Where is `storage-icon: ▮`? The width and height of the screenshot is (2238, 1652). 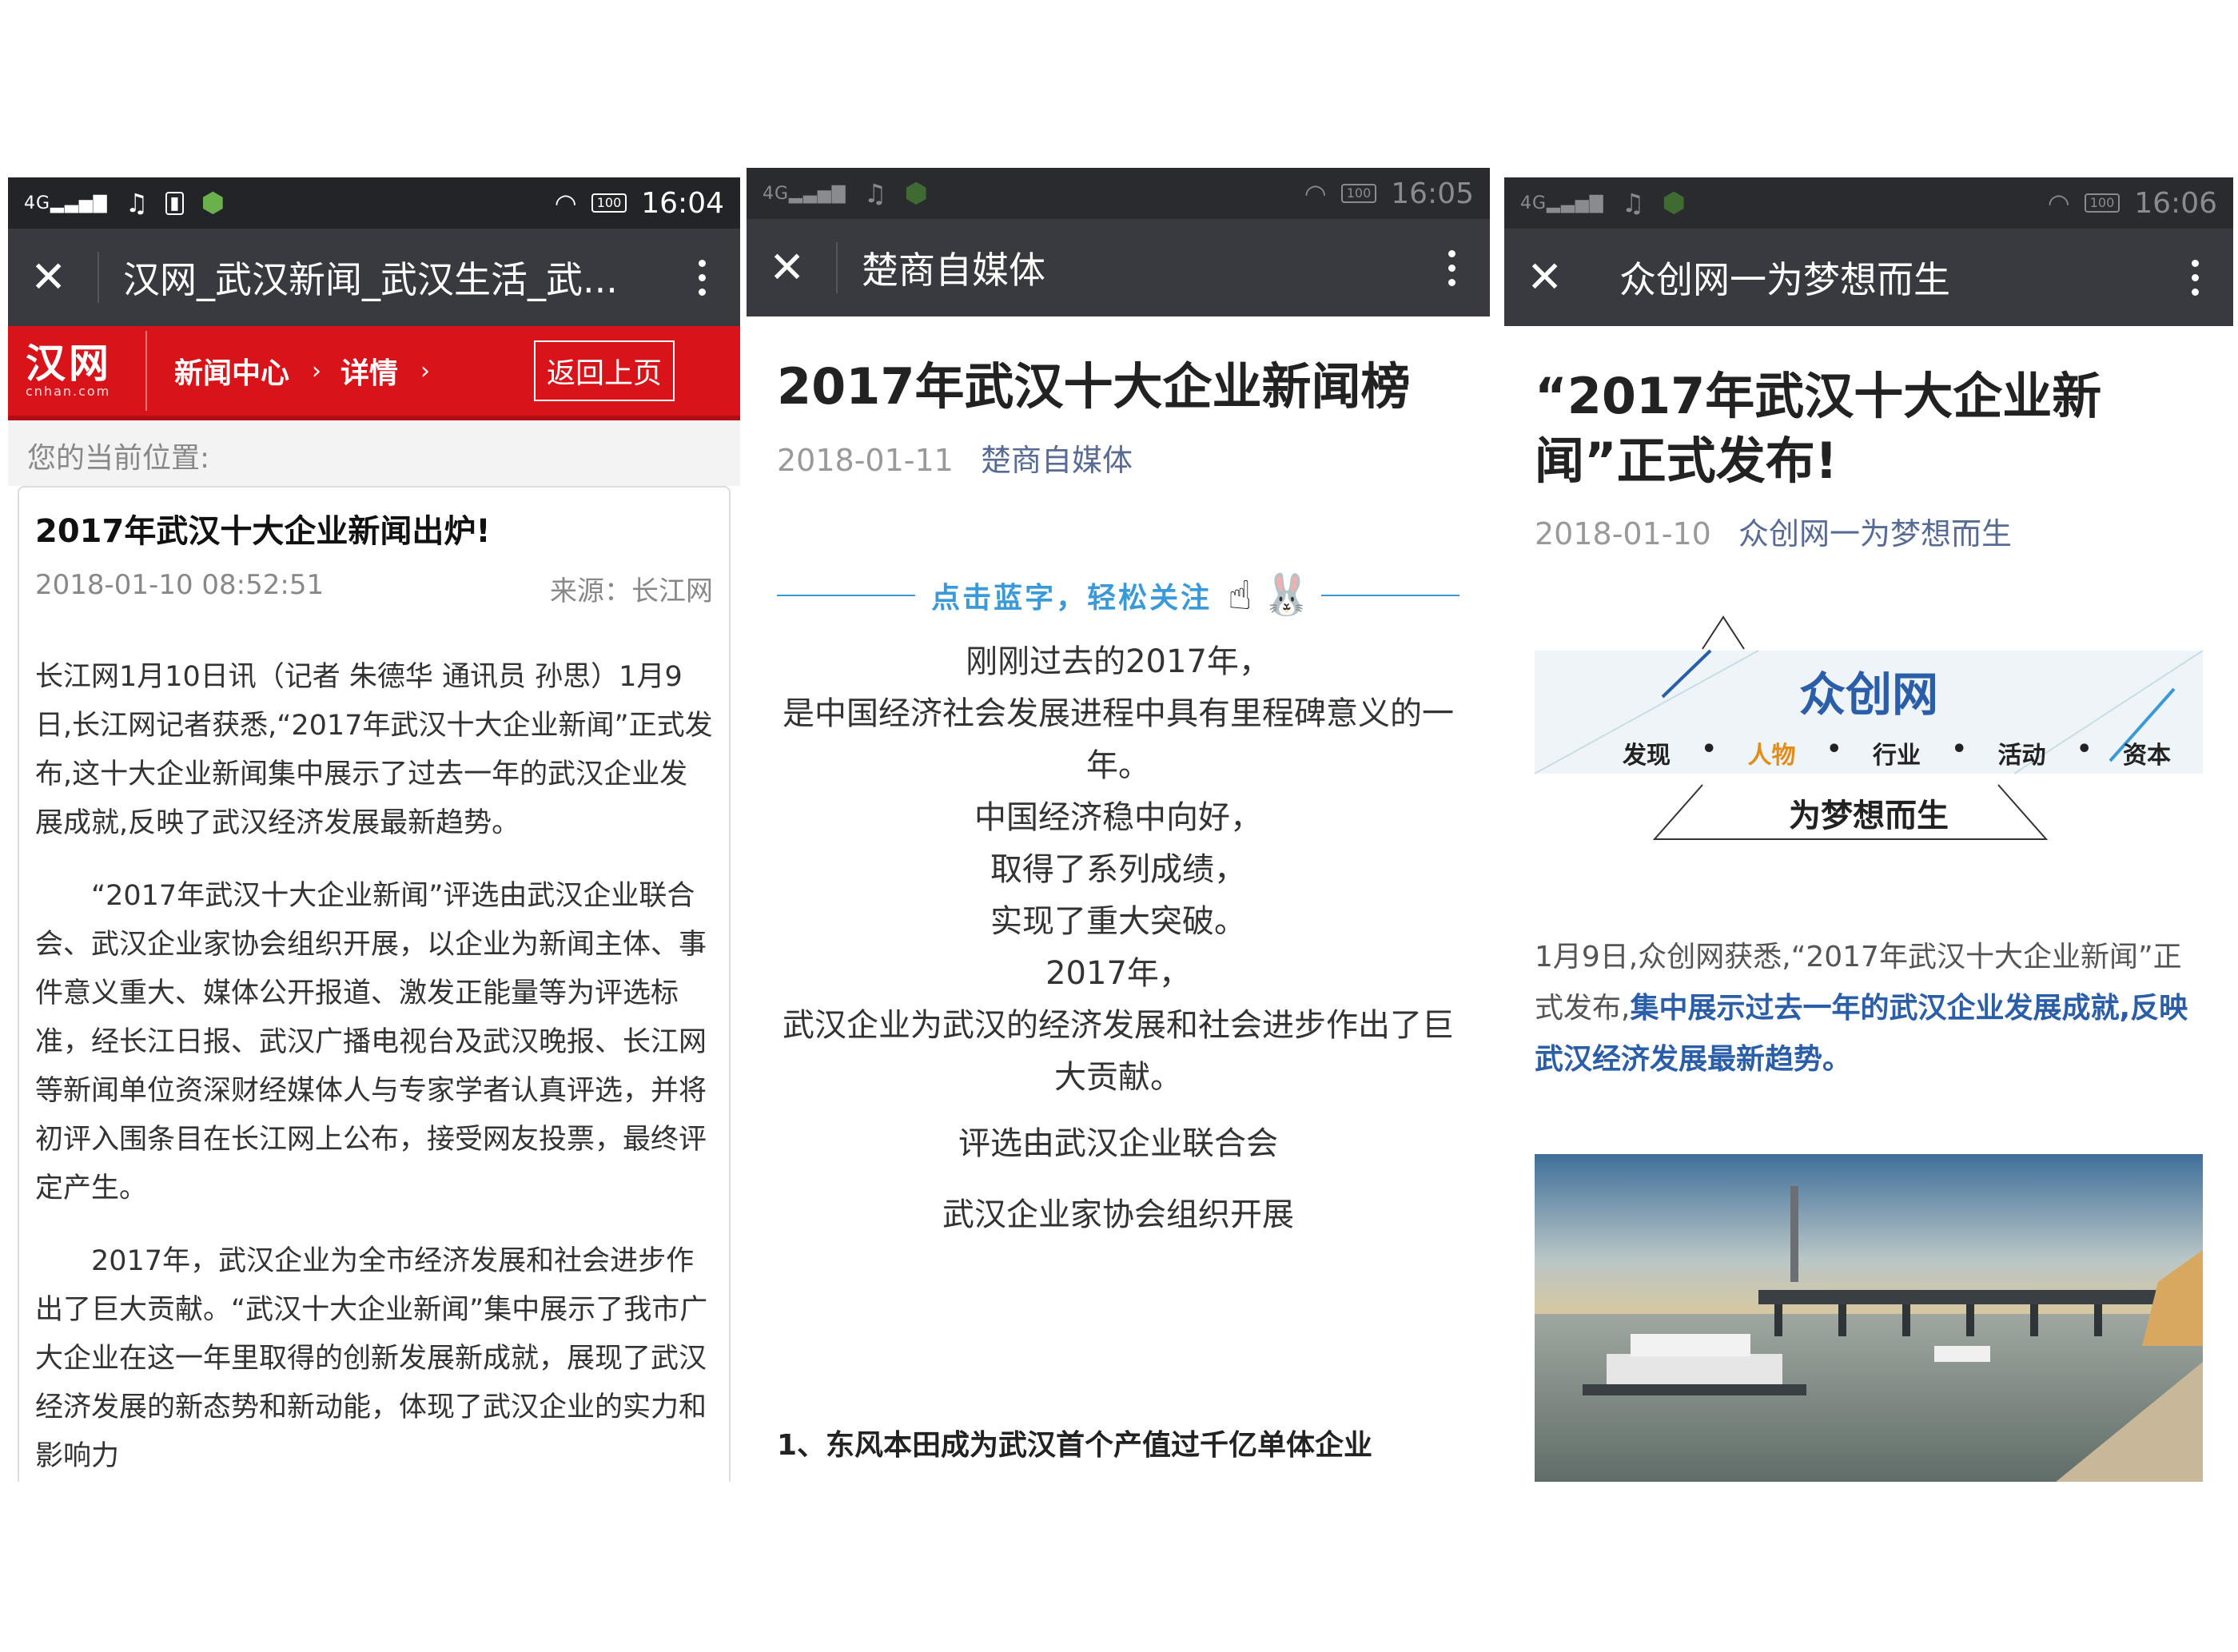 storage-icon: ▮ is located at coordinates (174, 203).